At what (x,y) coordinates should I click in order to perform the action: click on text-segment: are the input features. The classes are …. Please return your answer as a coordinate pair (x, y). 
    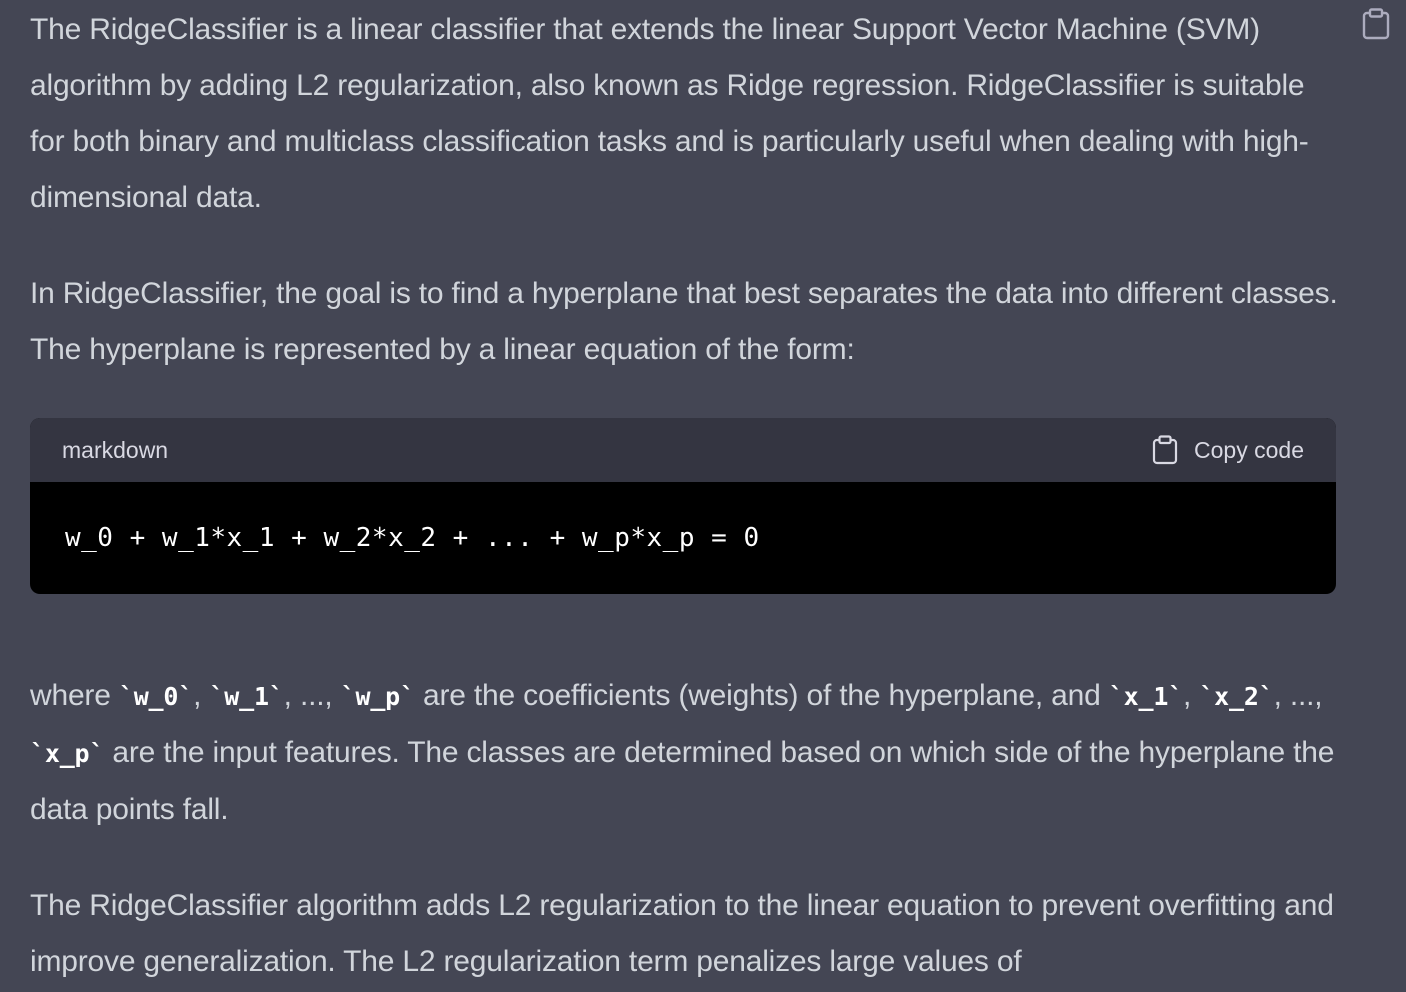
    Looking at the image, I should click on (682, 781).